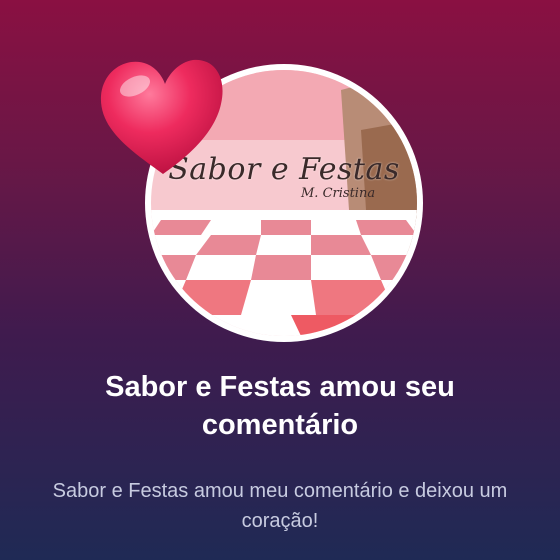 The image size is (560, 560). I want to click on heart-icon, so click(161, 117).